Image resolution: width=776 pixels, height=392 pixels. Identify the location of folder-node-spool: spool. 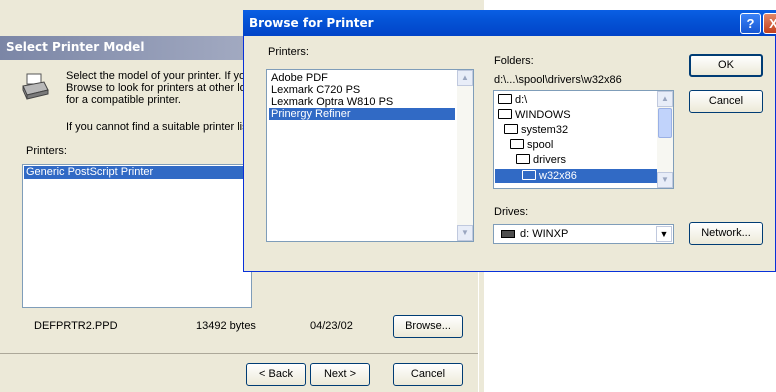
(531, 145).